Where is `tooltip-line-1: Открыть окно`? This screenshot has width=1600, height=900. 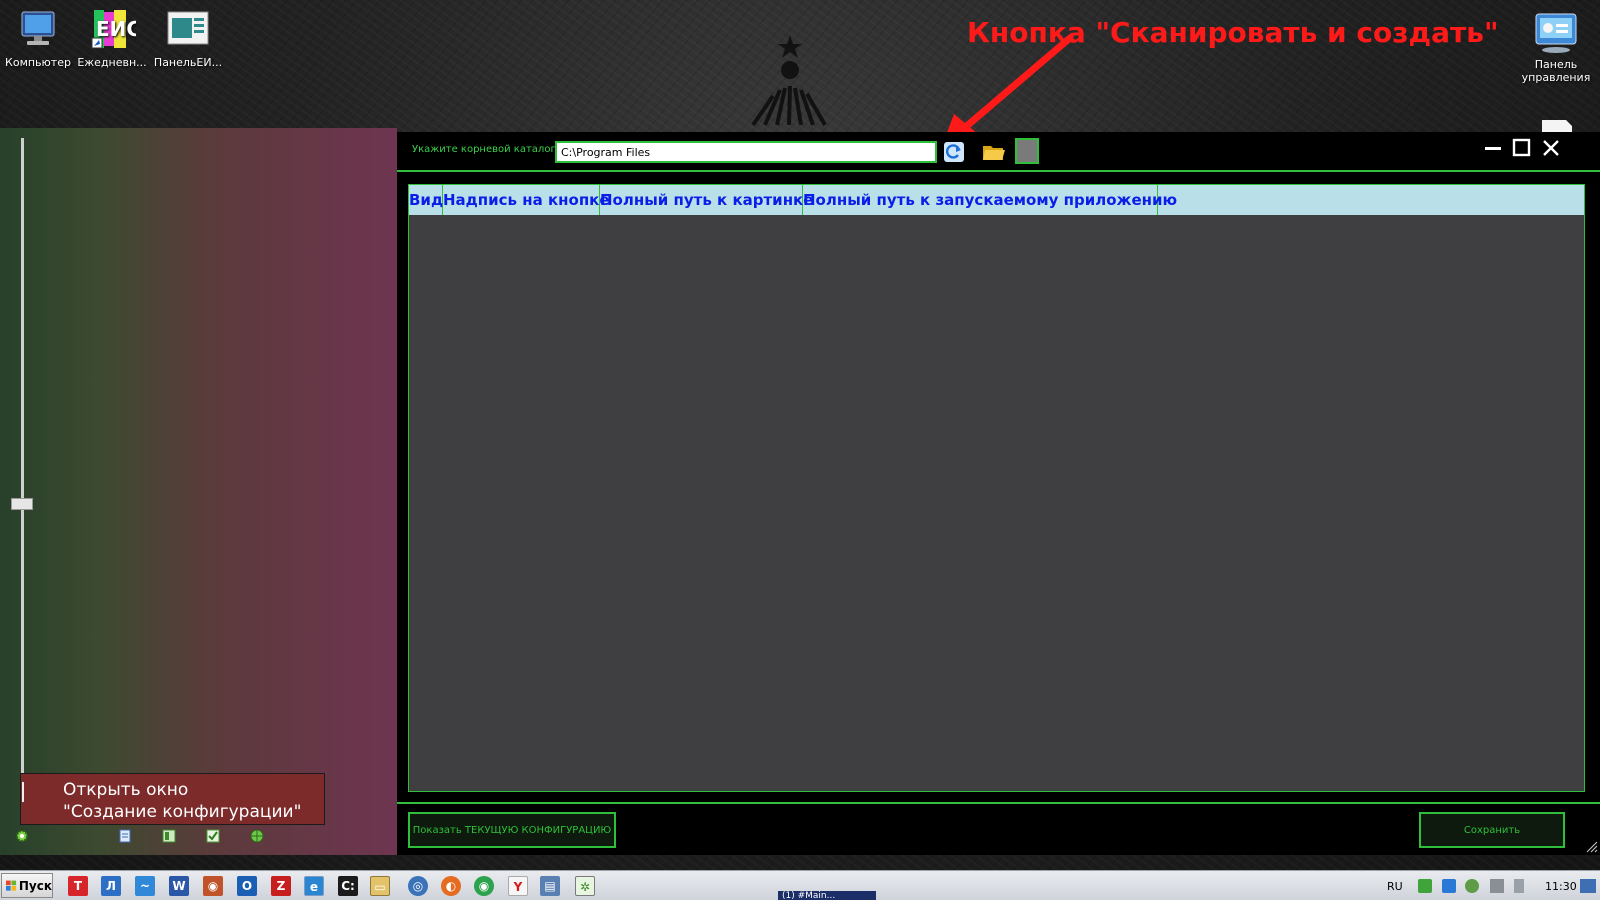
tooltip-line-1: Открыть окно is located at coordinates (126, 790).